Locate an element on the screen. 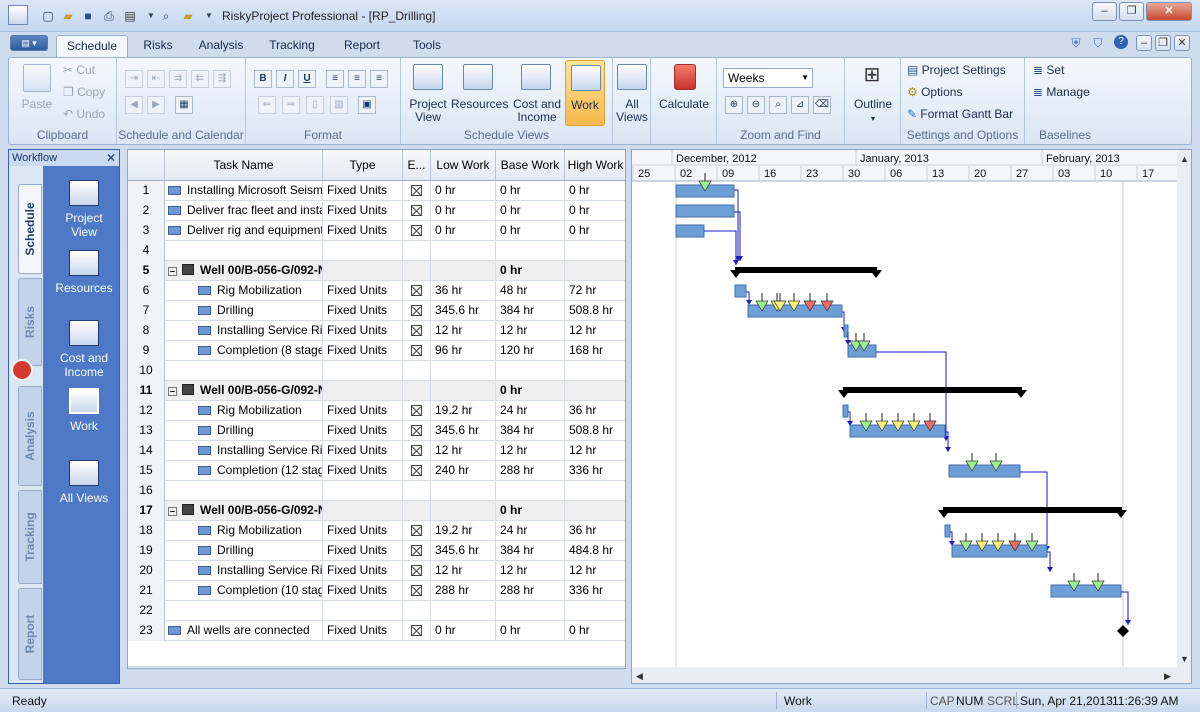  column-header-type: Type is located at coordinates (363, 165).